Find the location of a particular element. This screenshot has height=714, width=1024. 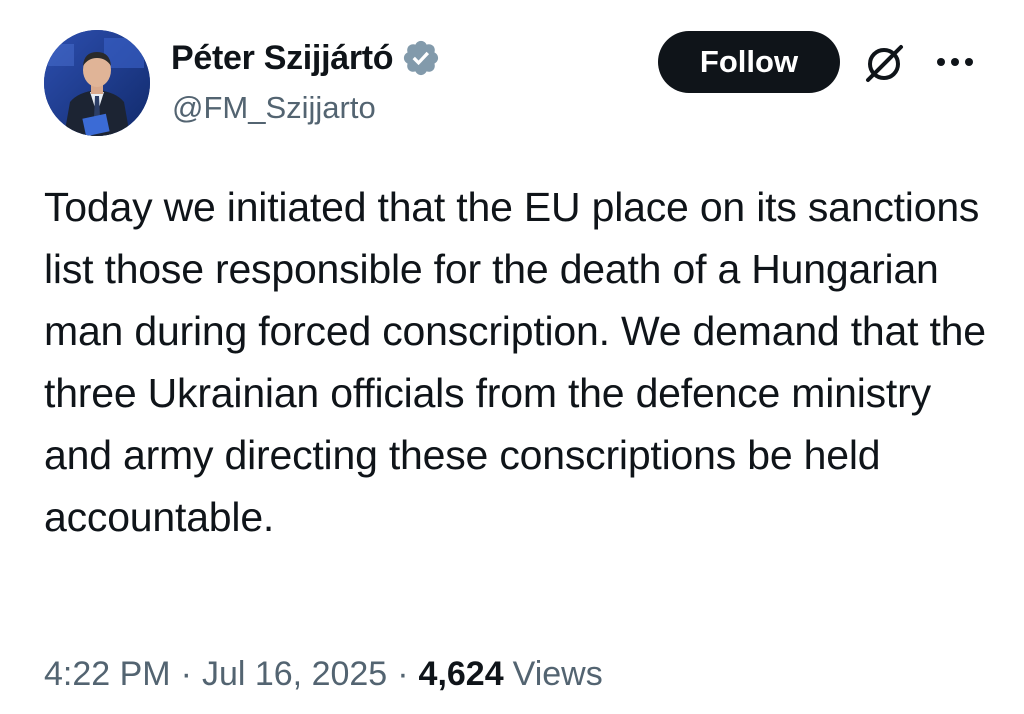

author-name-row: Péter Szijjártó is located at coordinates (306, 58).